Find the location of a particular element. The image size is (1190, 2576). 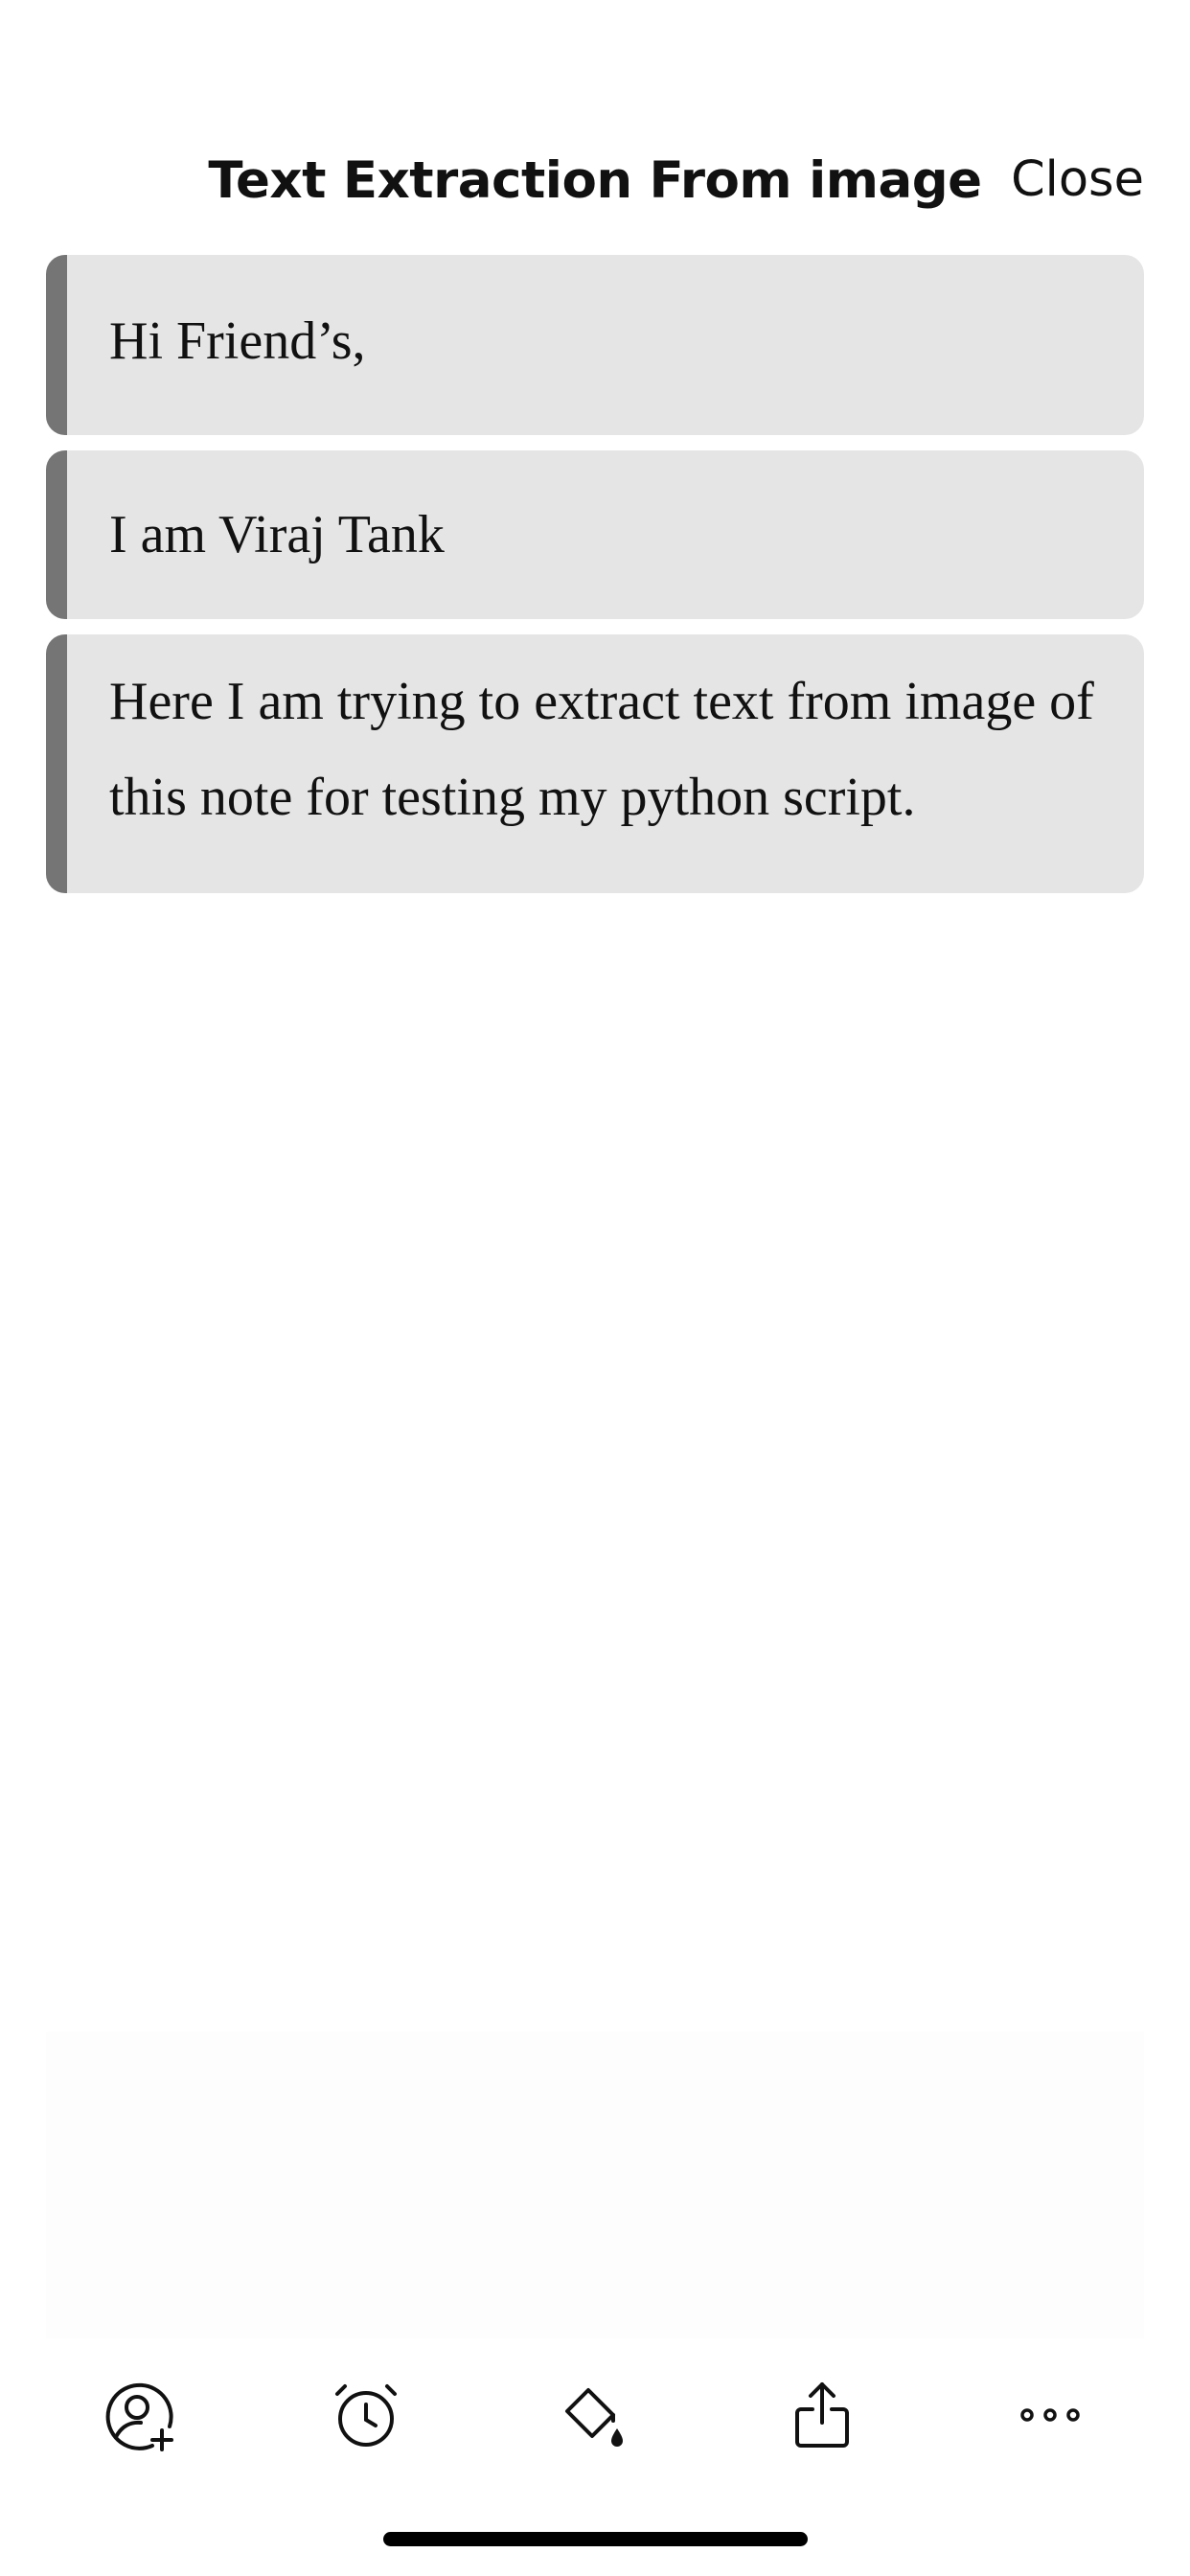

header: Text Extraction From image Close is located at coordinates (595, 182).